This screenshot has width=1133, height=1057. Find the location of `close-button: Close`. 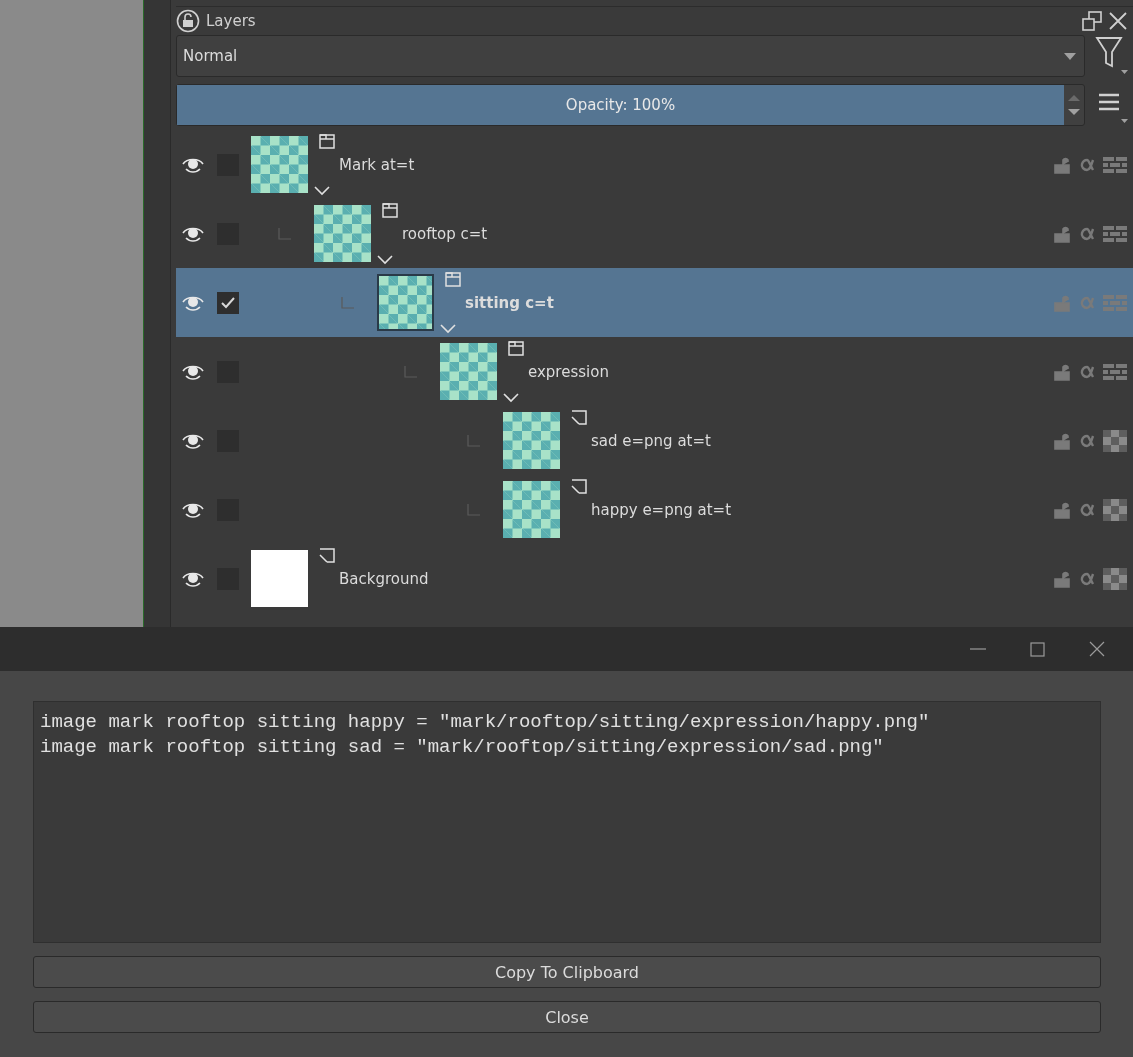

close-button: Close is located at coordinates (567, 1017).